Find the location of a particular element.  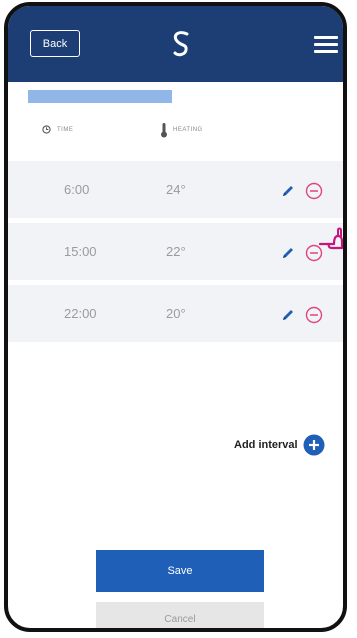

top-bar: Back is located at coordinates (175, 44).